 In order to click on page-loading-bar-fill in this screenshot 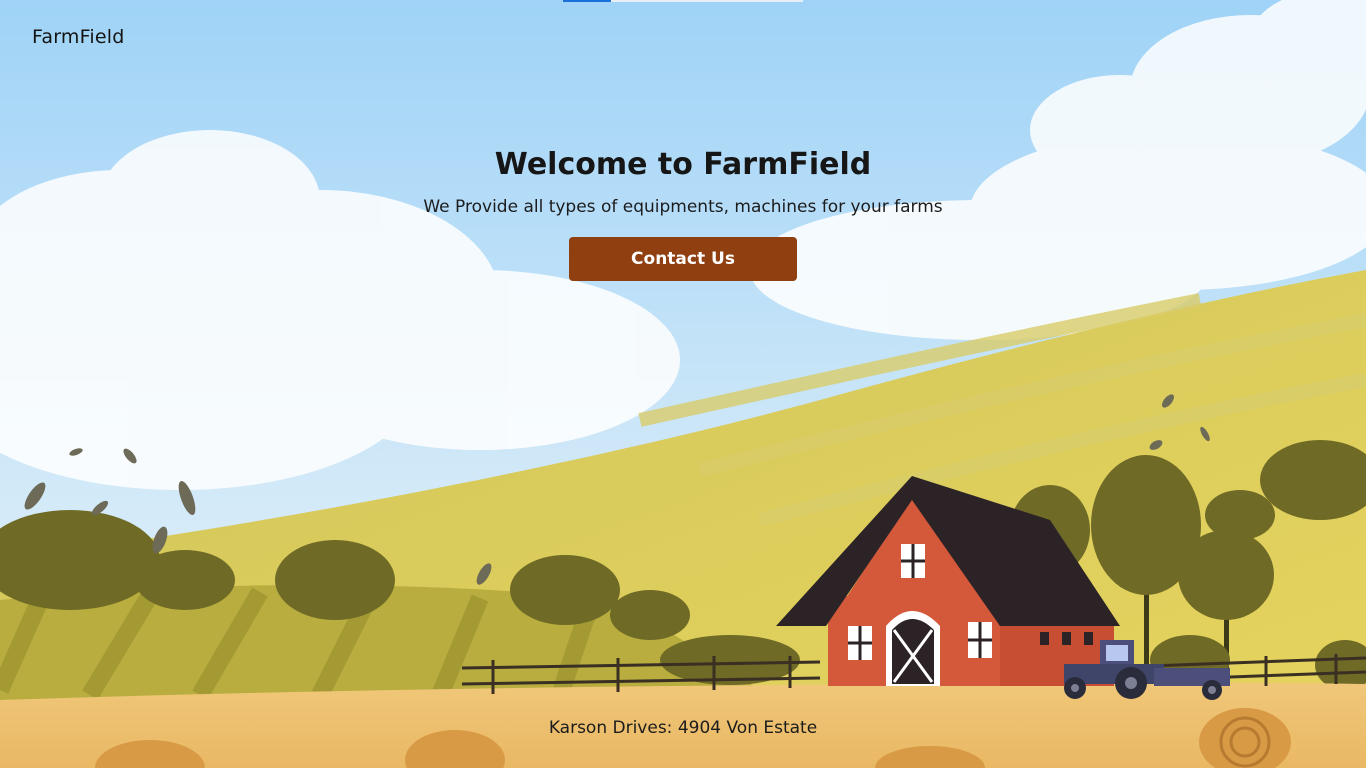, I will do `click(587, 1)`.